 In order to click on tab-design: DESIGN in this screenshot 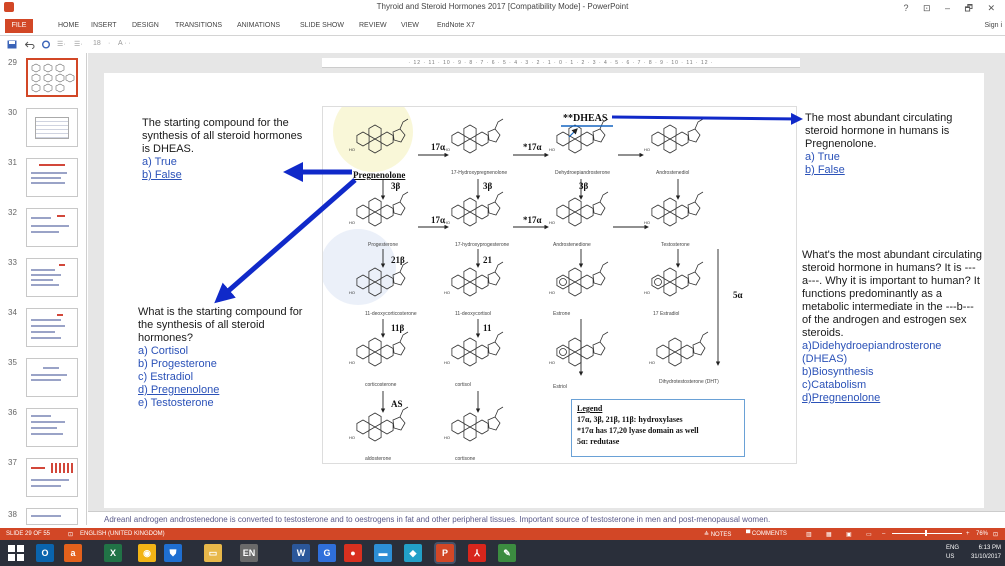, I will do `click(145, 25)`.